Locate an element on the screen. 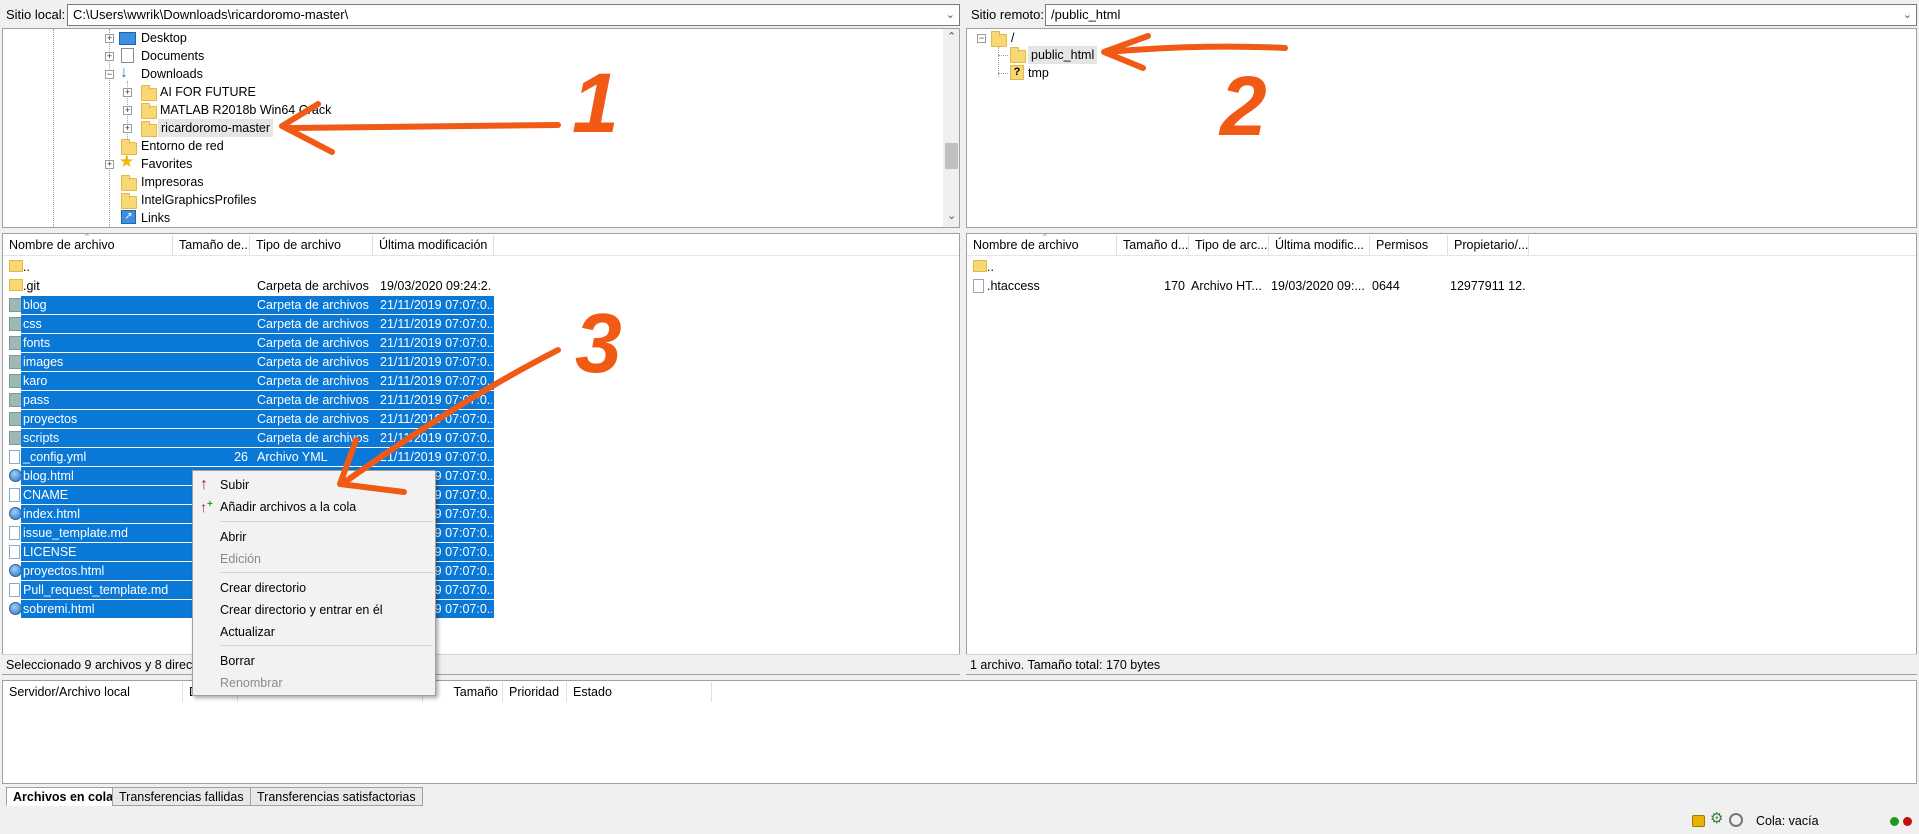  tab-failed-transfers: Transferencias fallidas is located at coordinates (181, 796).